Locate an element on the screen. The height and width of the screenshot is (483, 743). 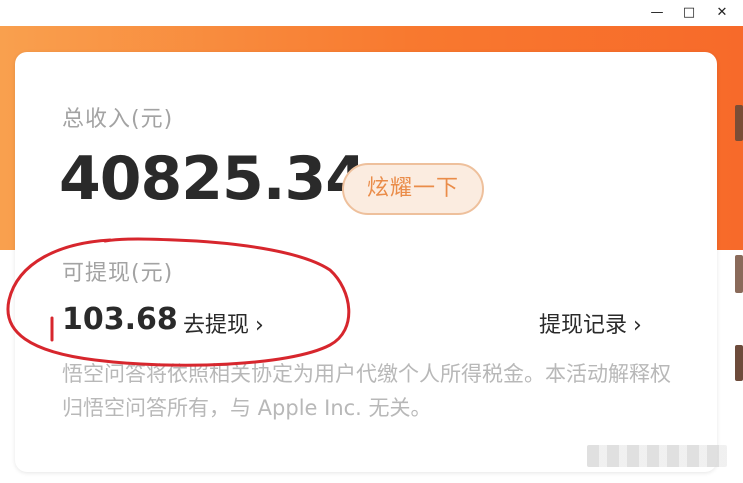
withdraw-link-label: 去提现 is located at coordinates (216, 325).